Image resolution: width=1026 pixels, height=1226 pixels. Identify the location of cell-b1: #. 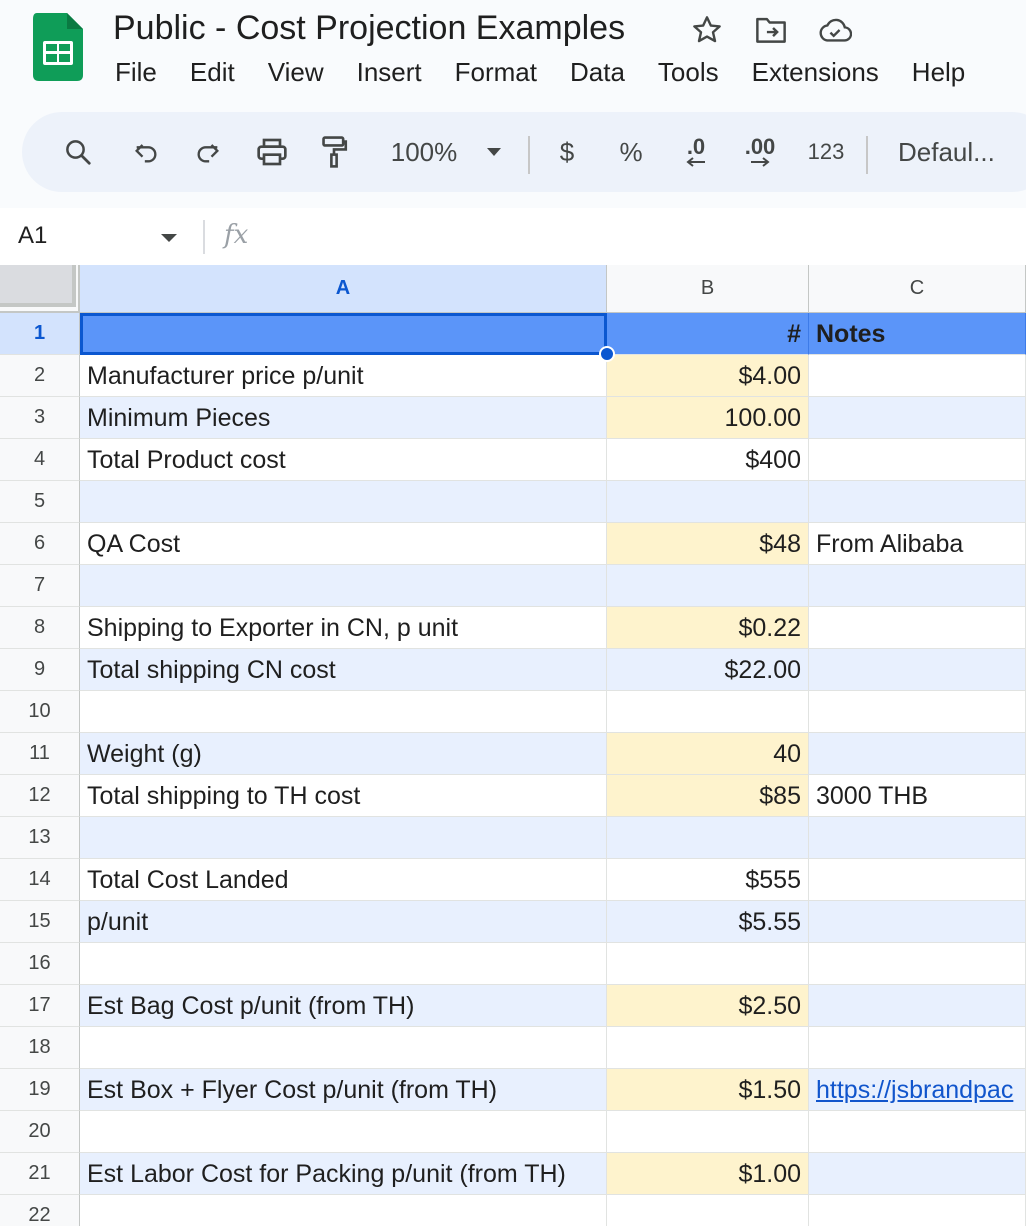
(708, 334).